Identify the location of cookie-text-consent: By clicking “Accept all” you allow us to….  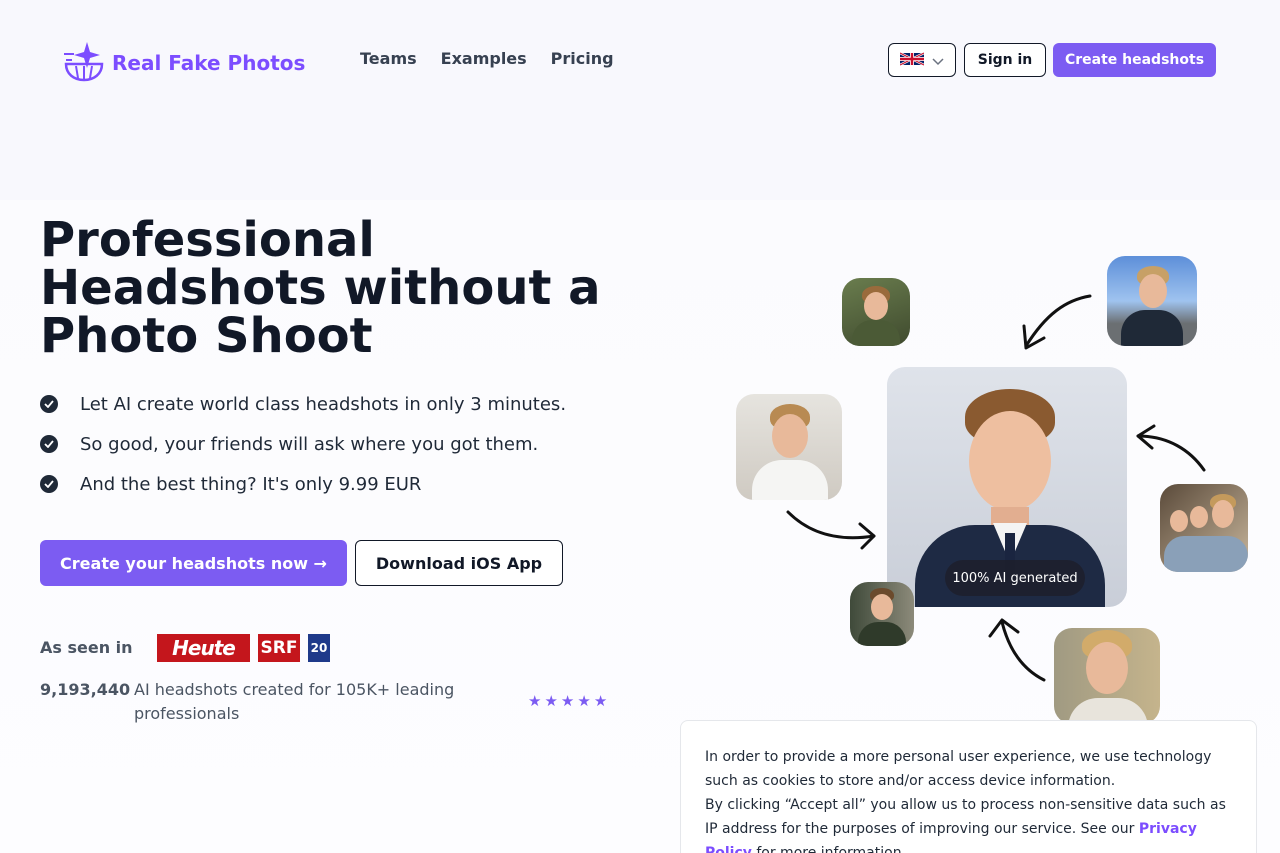
(968, 823).